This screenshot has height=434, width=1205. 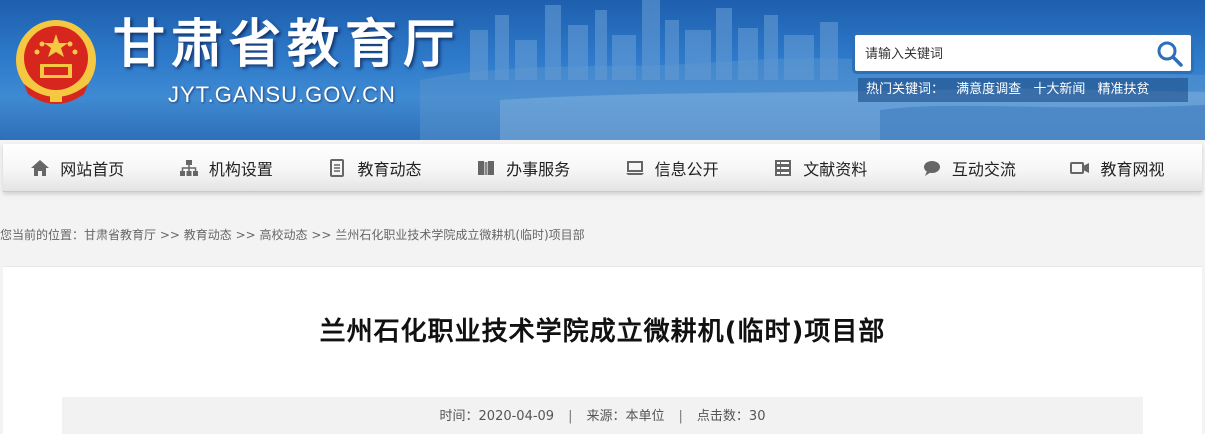 I want to click on nav-item-label: 互动交流, so click(x=983, y=169).